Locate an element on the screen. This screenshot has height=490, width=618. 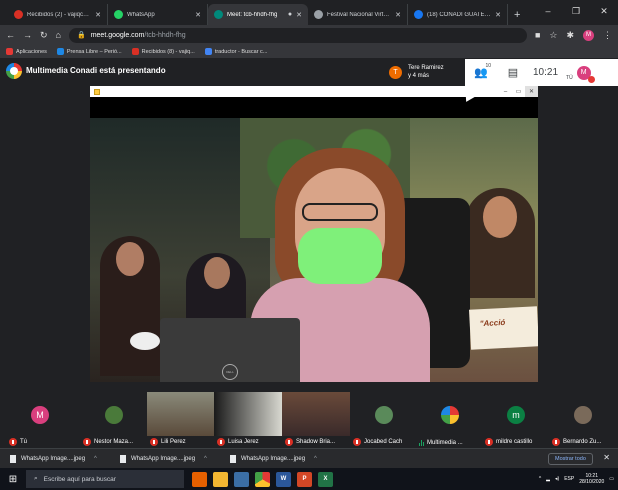
chat-icon: ▤ is located at coordinates (513, 73).